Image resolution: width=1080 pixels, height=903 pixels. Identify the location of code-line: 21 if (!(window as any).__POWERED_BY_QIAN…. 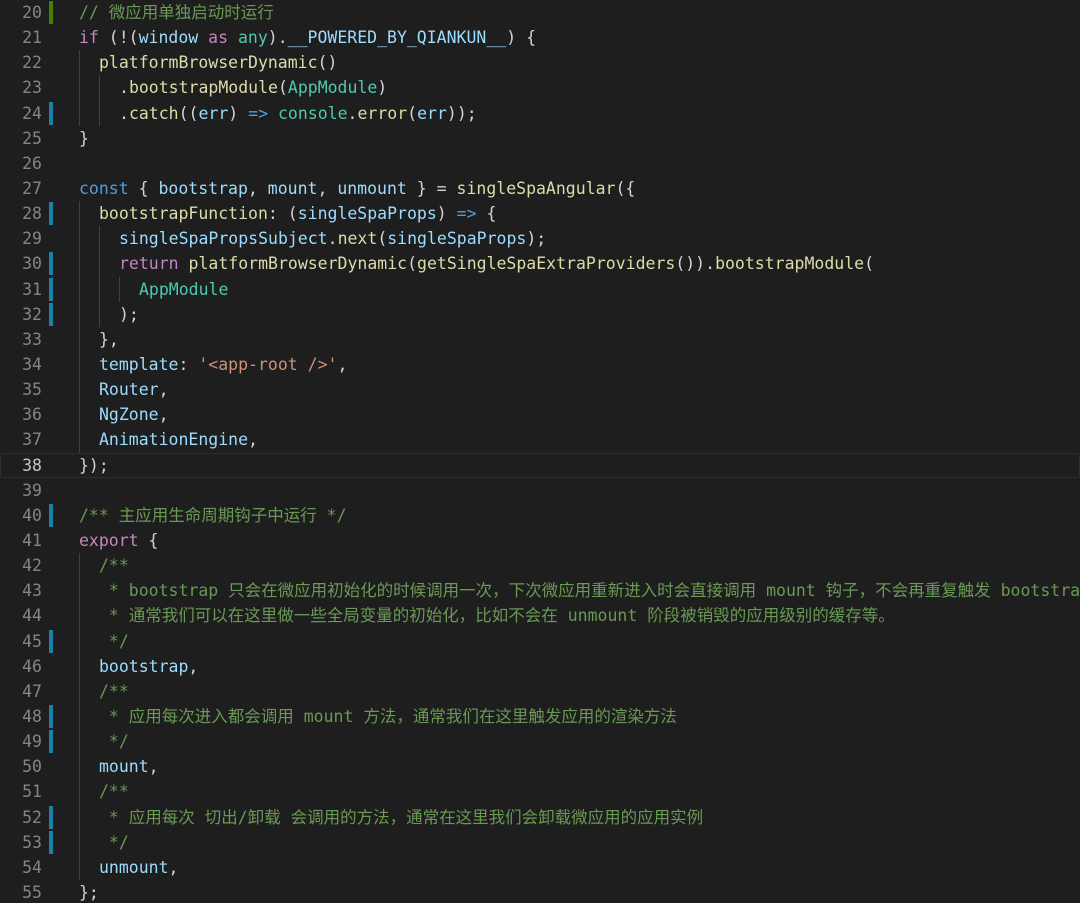
(540, 37).